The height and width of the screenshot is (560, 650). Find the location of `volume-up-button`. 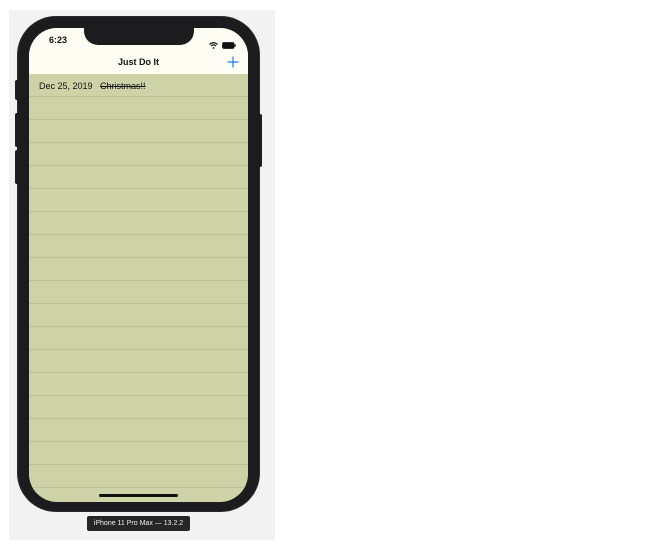

volume-up-button is located at coordinates (17, 130).